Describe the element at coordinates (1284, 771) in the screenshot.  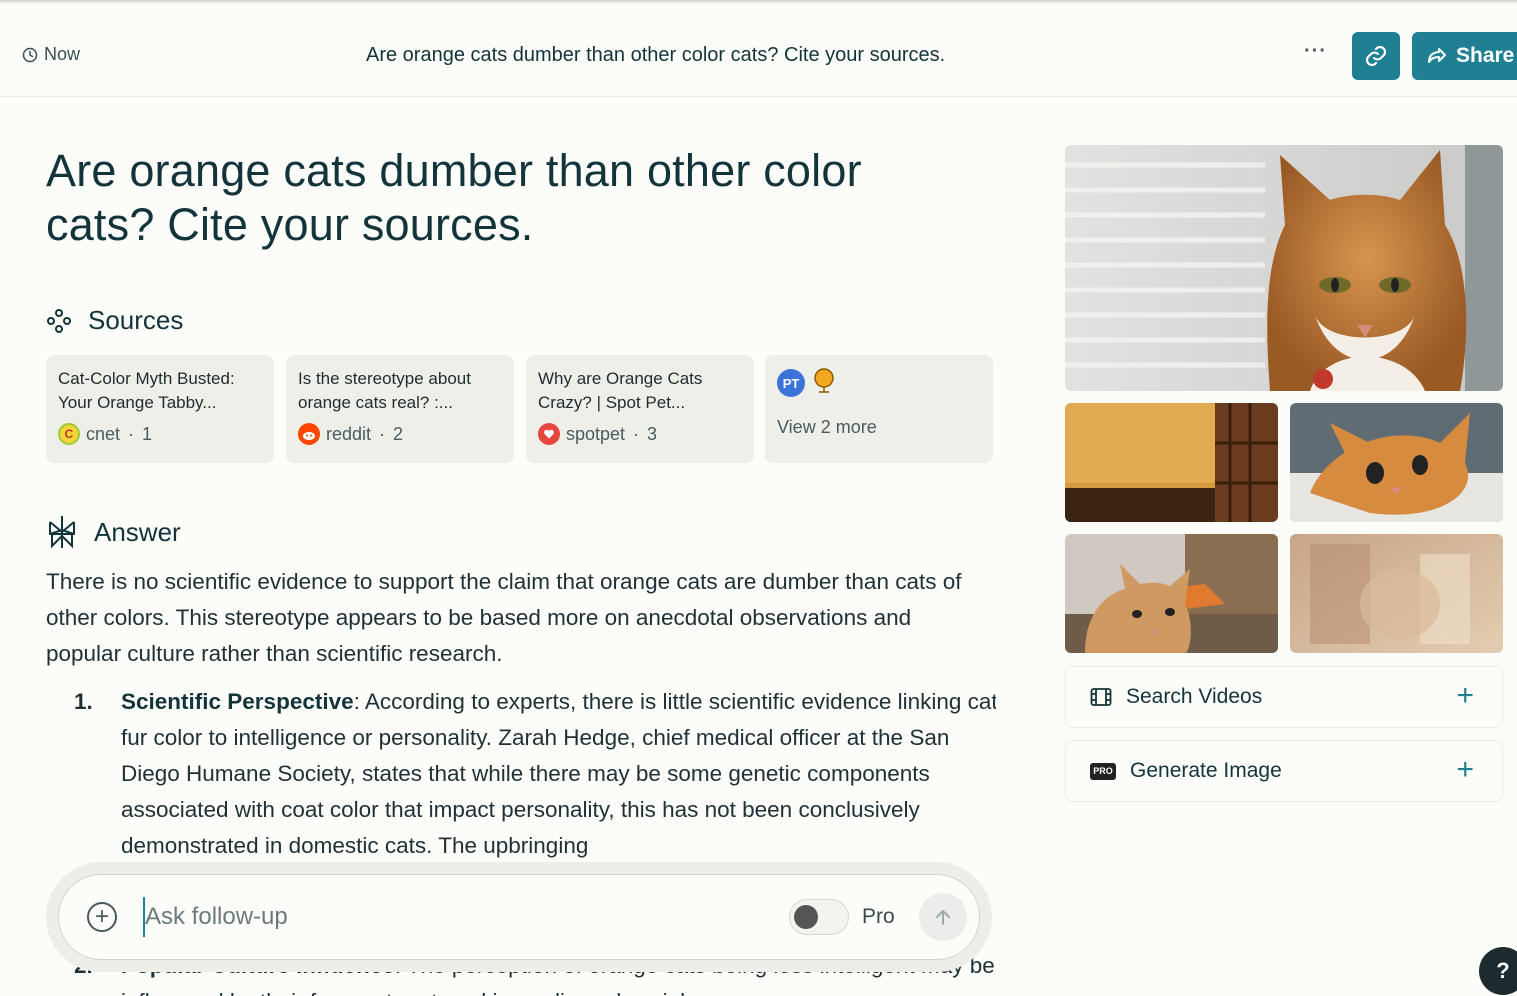
I see `generate-image-button: PRO Generate Image +` at that location.